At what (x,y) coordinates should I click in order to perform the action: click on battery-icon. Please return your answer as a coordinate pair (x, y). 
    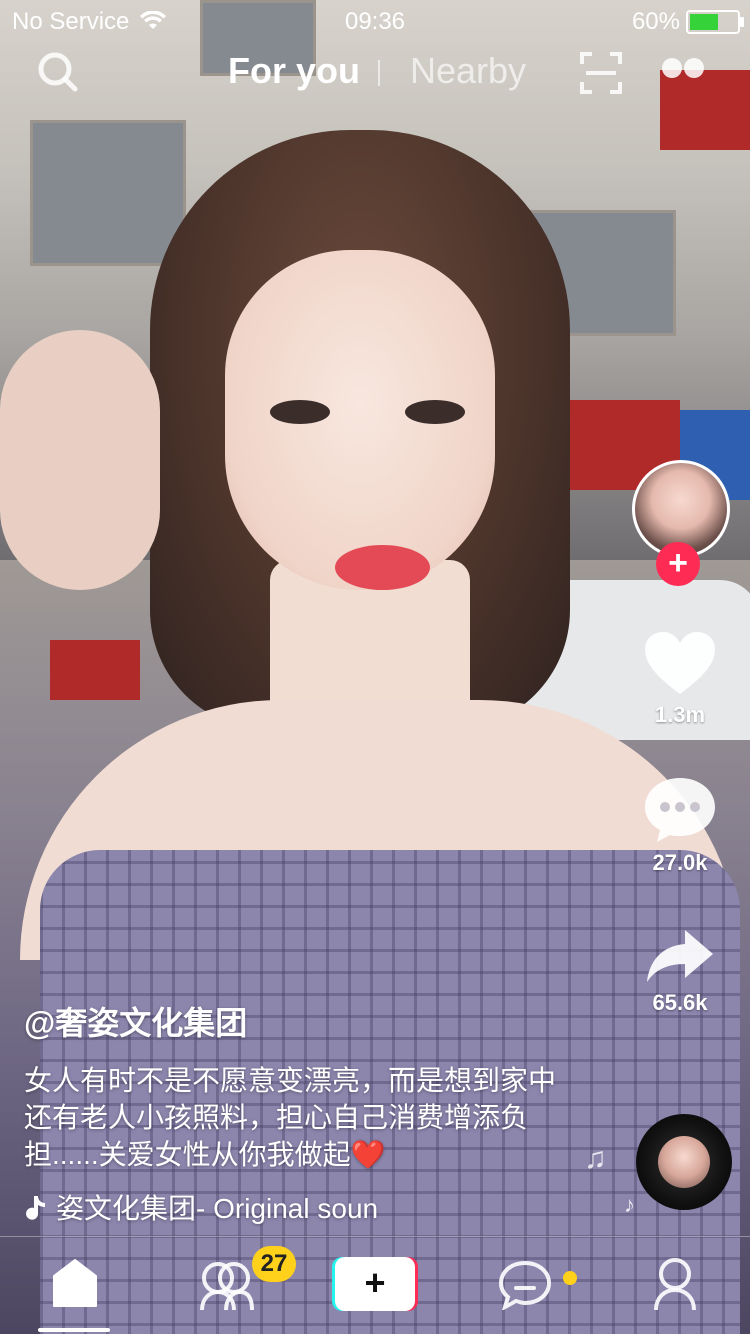
    Looking at the image, I should click on (715, 22).